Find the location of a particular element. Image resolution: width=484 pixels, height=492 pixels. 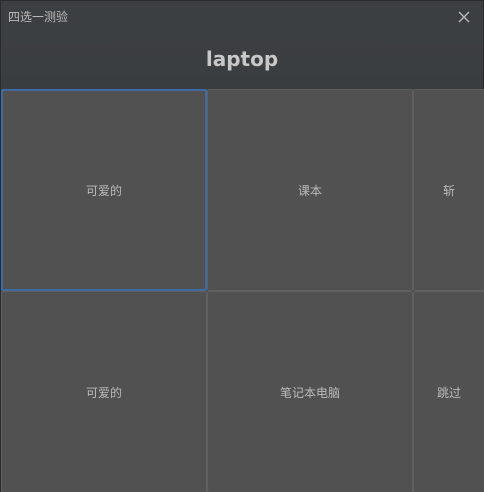

answer-label: 笔记本电脑 is located at coordinates (309, 392).